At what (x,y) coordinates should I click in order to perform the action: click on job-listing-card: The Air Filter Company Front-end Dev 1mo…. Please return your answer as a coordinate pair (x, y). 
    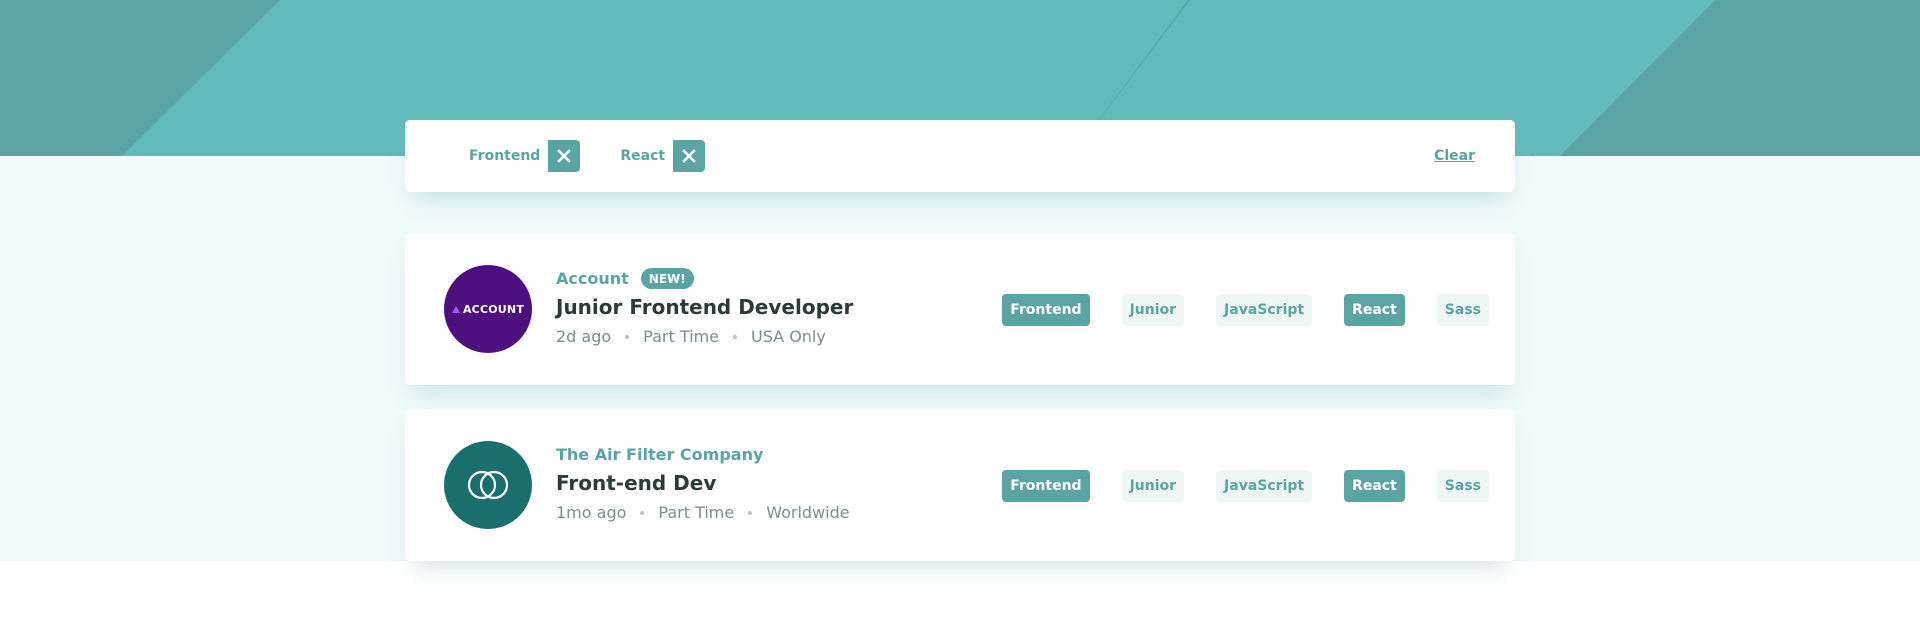
    Looking at the image, I should click on (960, 485).